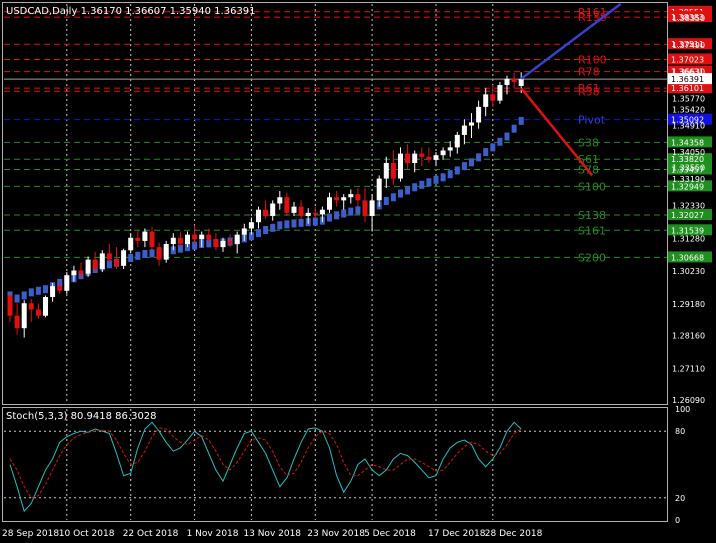 Image resolution: width=716 pixels, height=543 pixels. What do you see at coordinates (87, 534) in the screenshot?
I see `x-tick-label: 10 Oct 2018` at bounding box center [87, 534].